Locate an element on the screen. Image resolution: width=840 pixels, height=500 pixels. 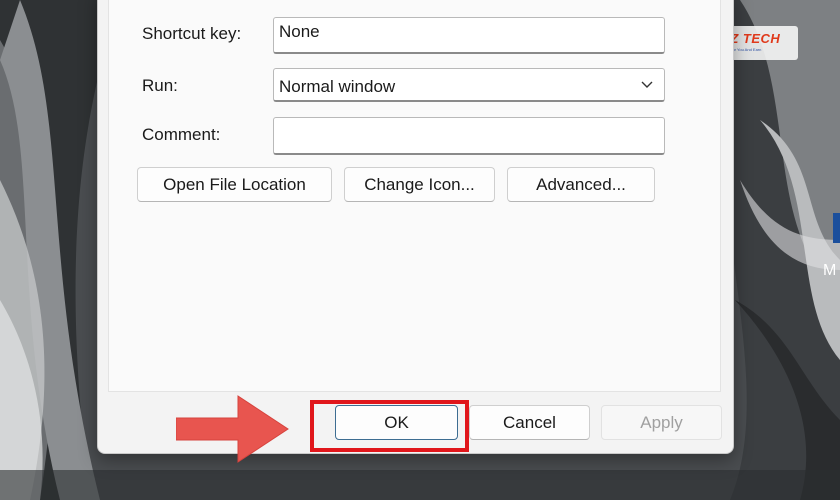
shortcut-key-value: None is located at coordinates (299, 31).